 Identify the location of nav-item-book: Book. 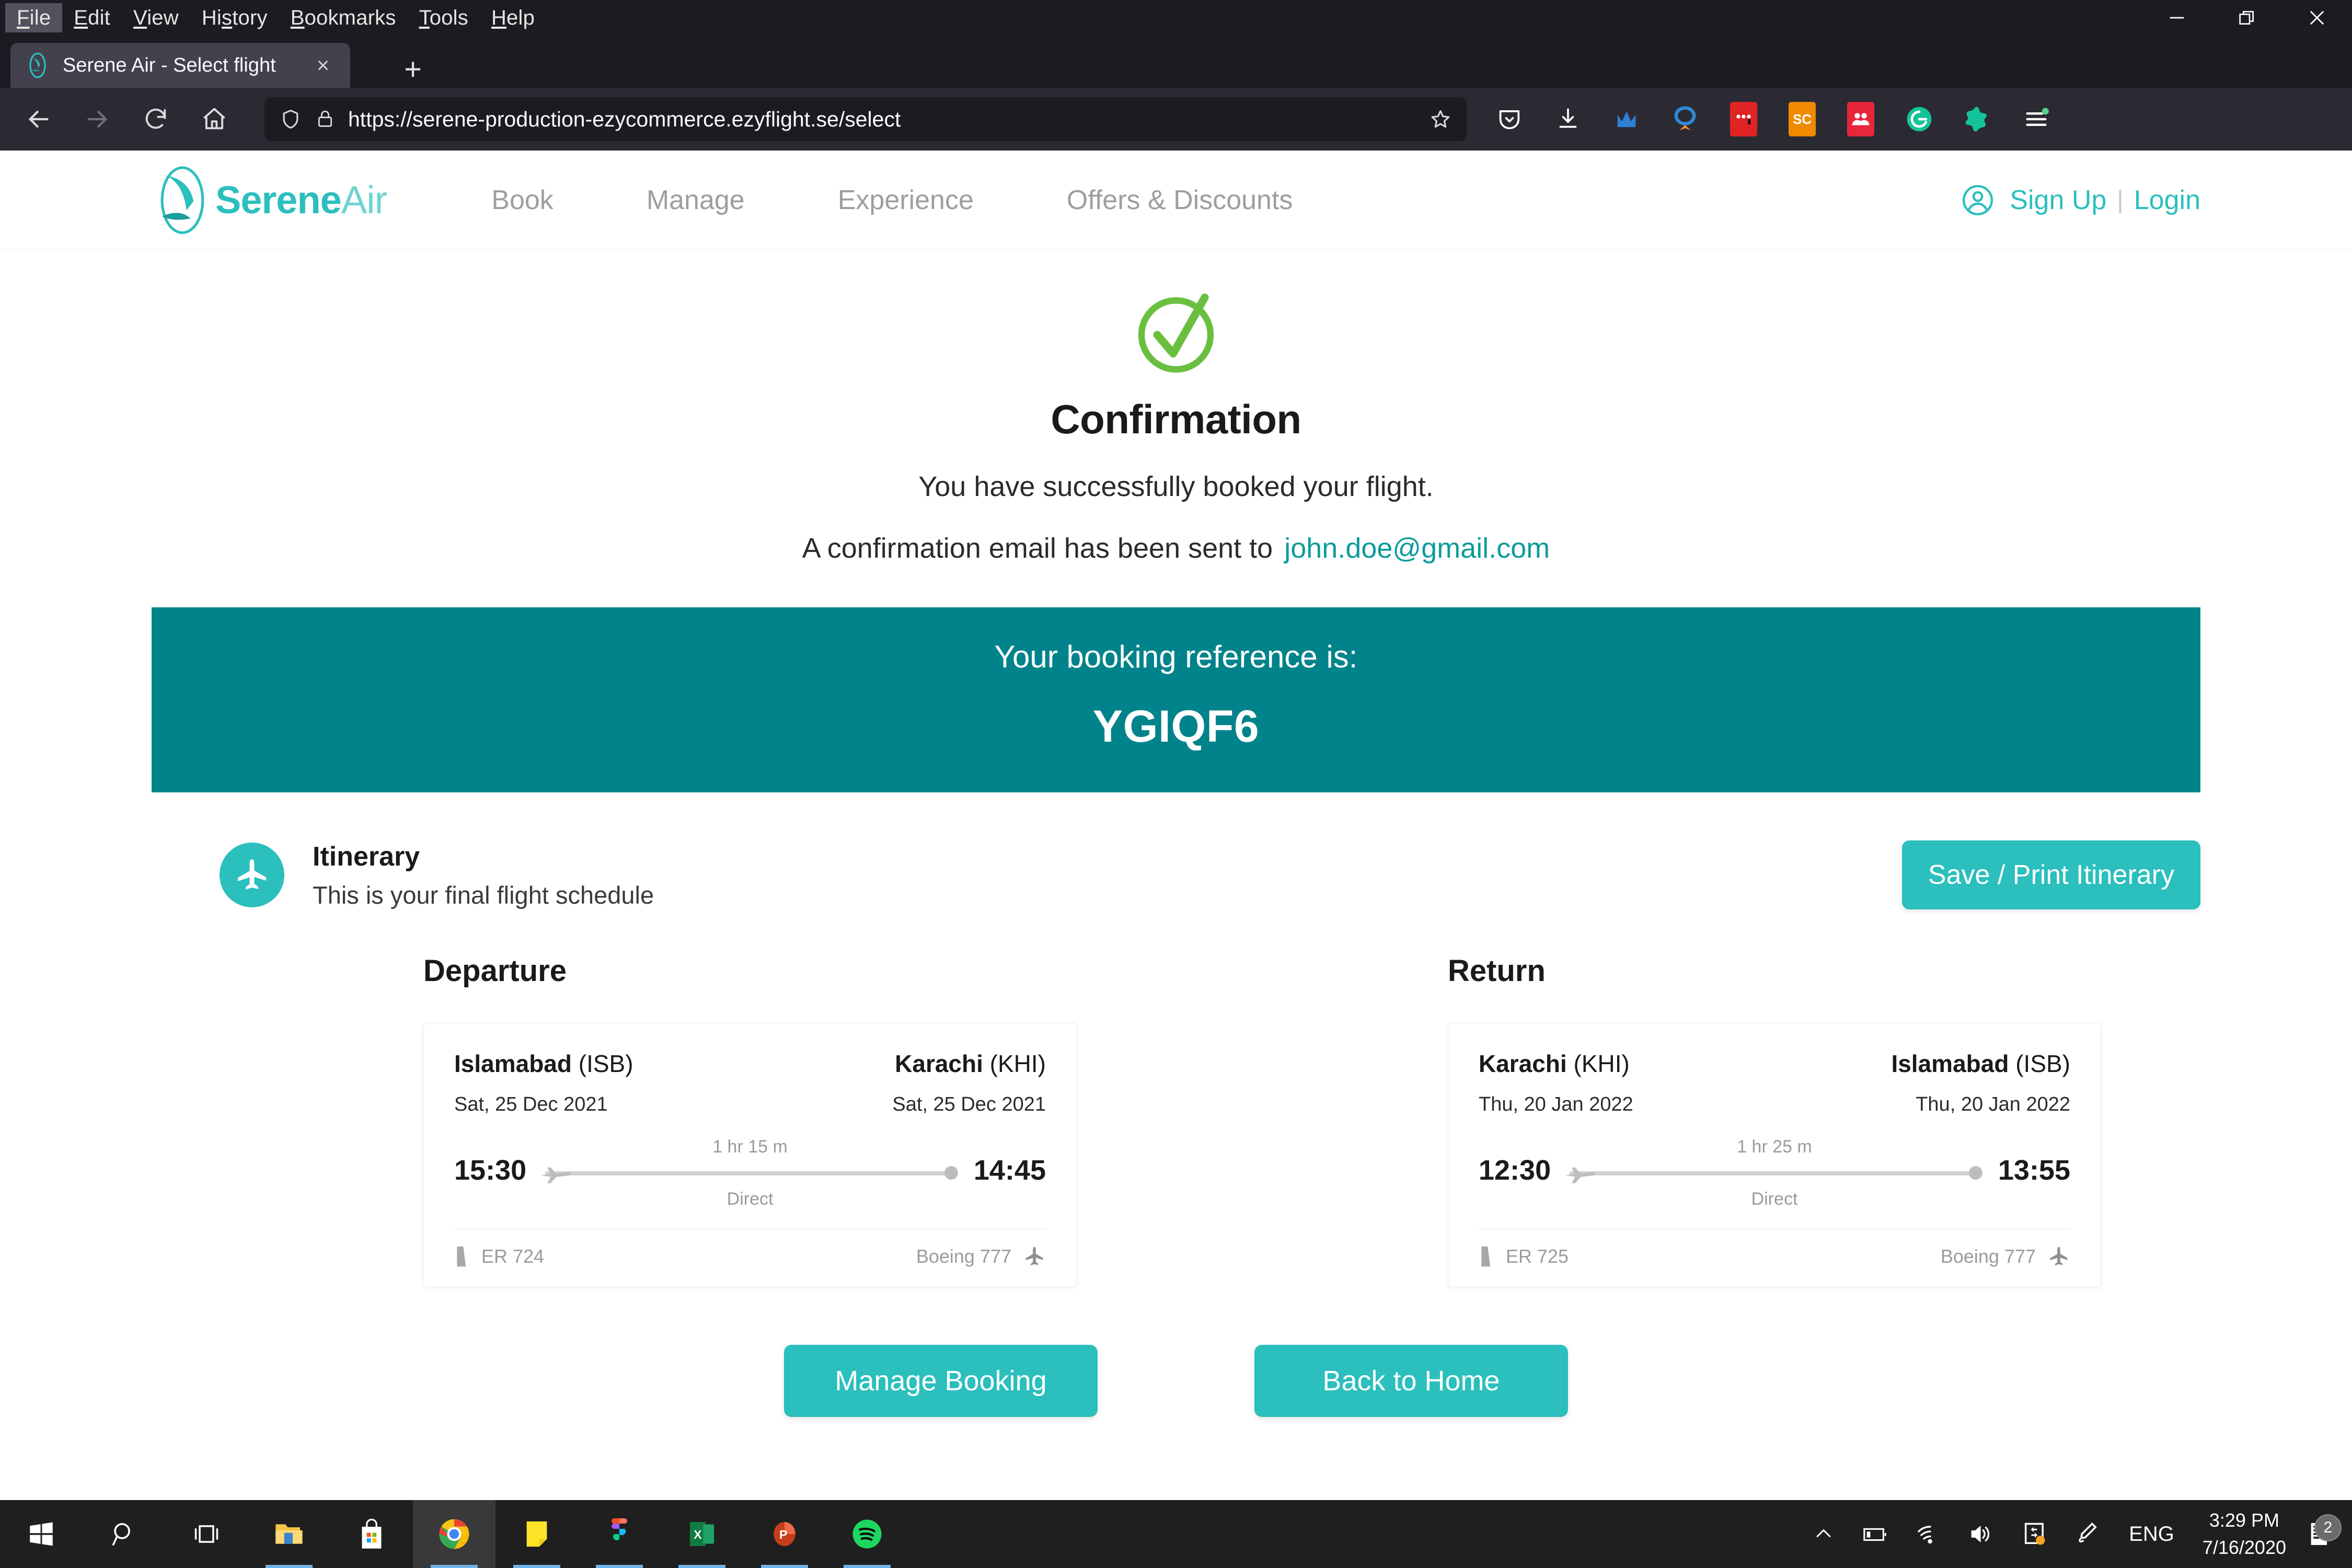
(522, 200).